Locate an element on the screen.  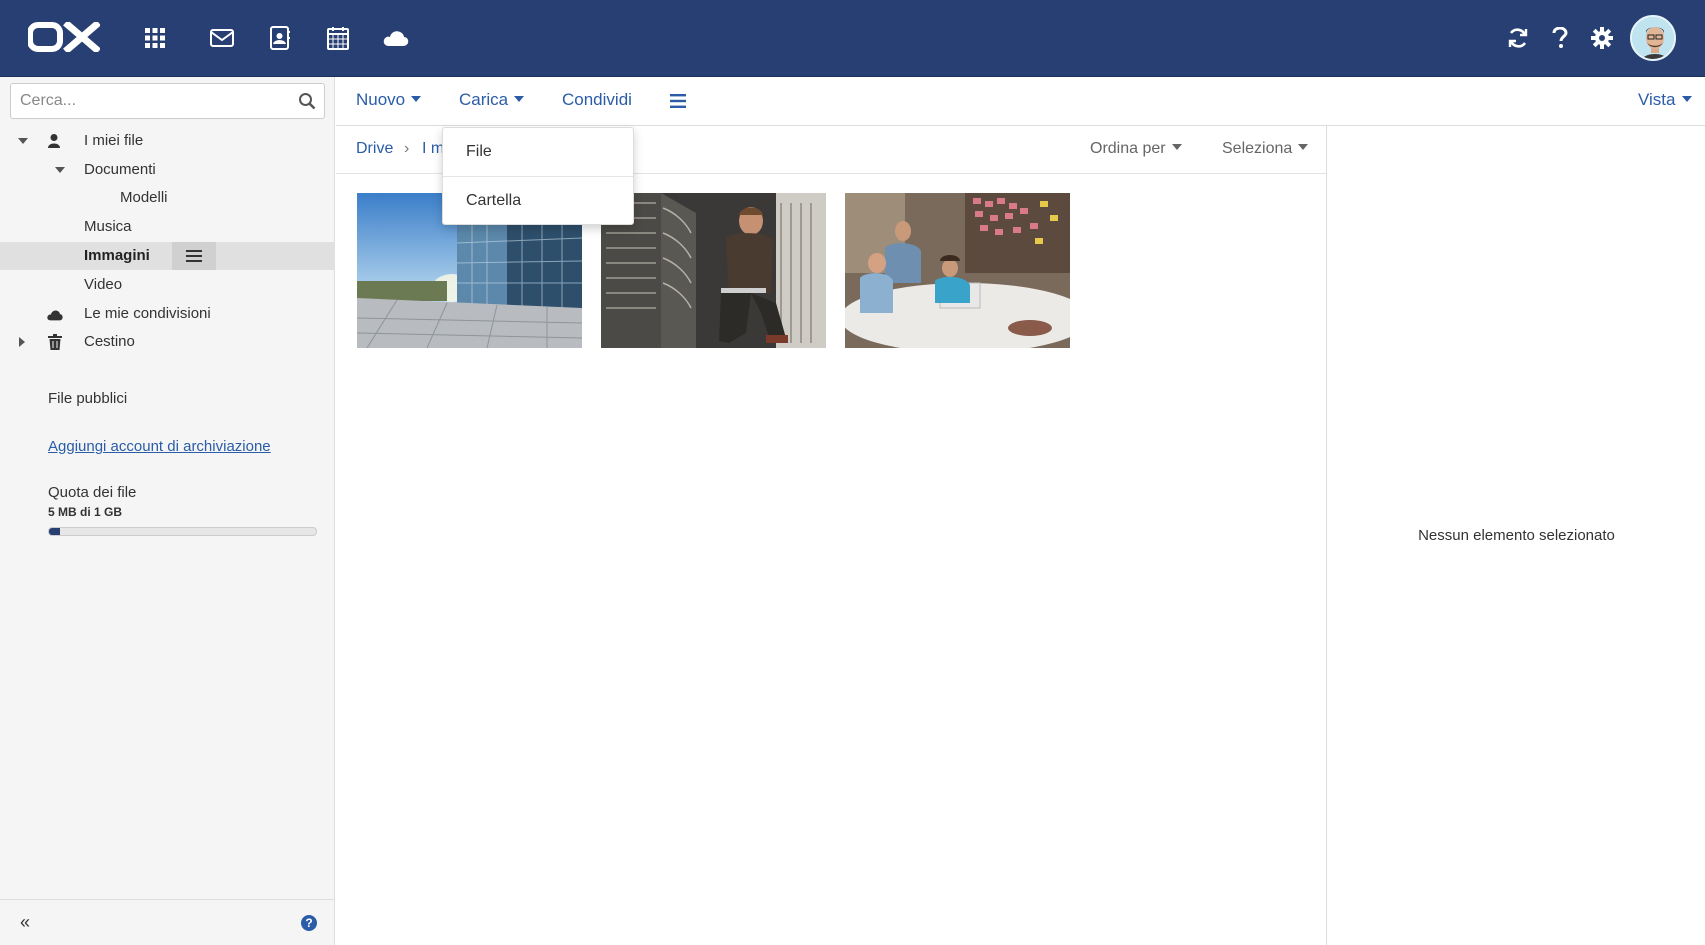
calendar-icon is located at coordinates (338, 38).